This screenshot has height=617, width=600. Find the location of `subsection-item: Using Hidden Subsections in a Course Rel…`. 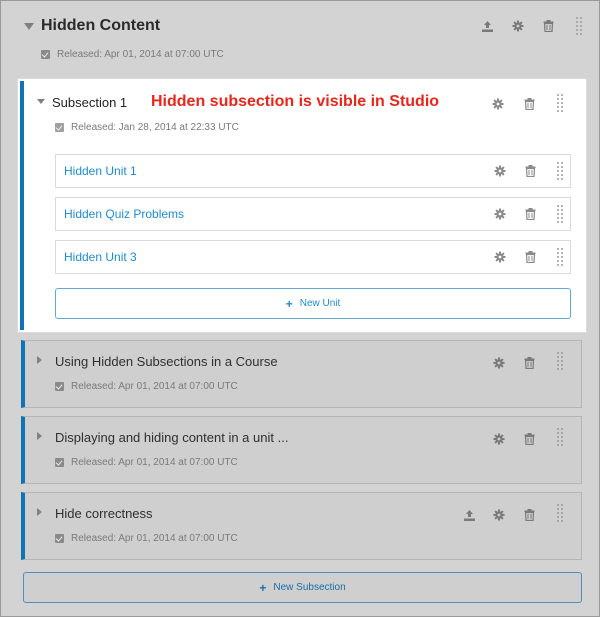

subsection-item: Using Hidden Subsections in a Course Rel… is located at coordinates (301, 374).